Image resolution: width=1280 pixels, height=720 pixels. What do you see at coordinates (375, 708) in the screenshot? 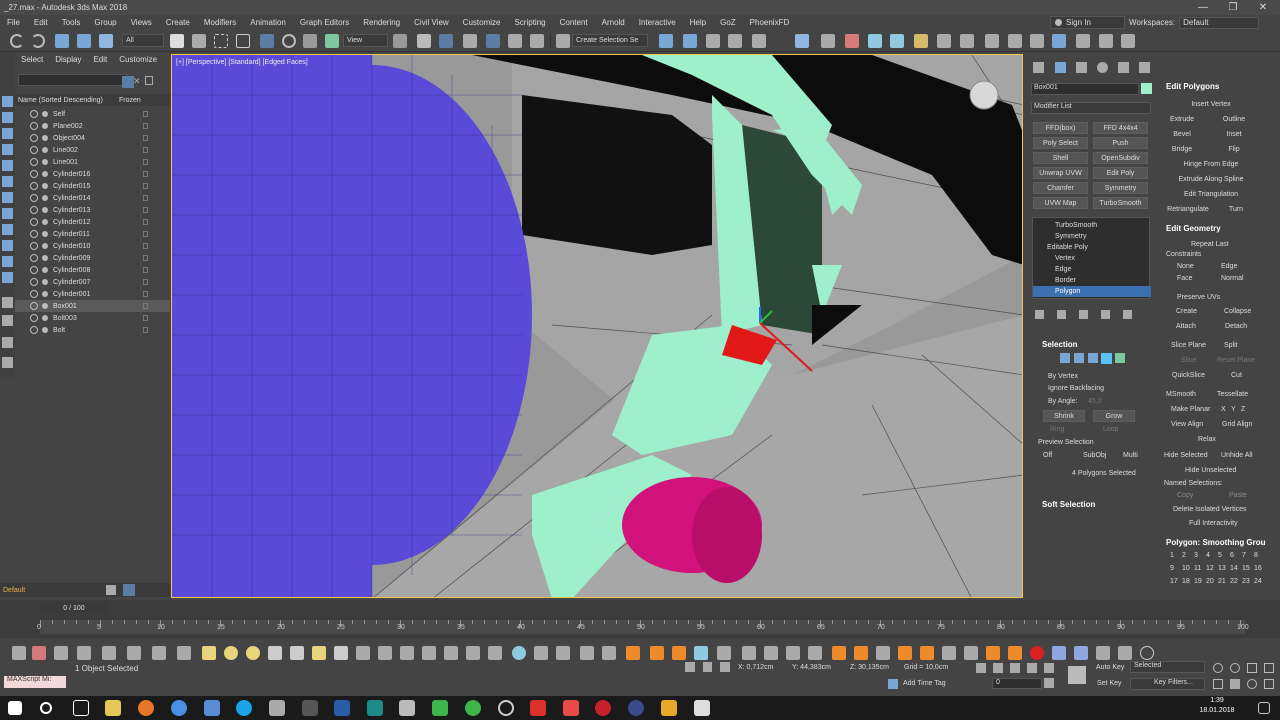
I see `3dsmax-taskbar-icon` at bounding box center [375, 708].